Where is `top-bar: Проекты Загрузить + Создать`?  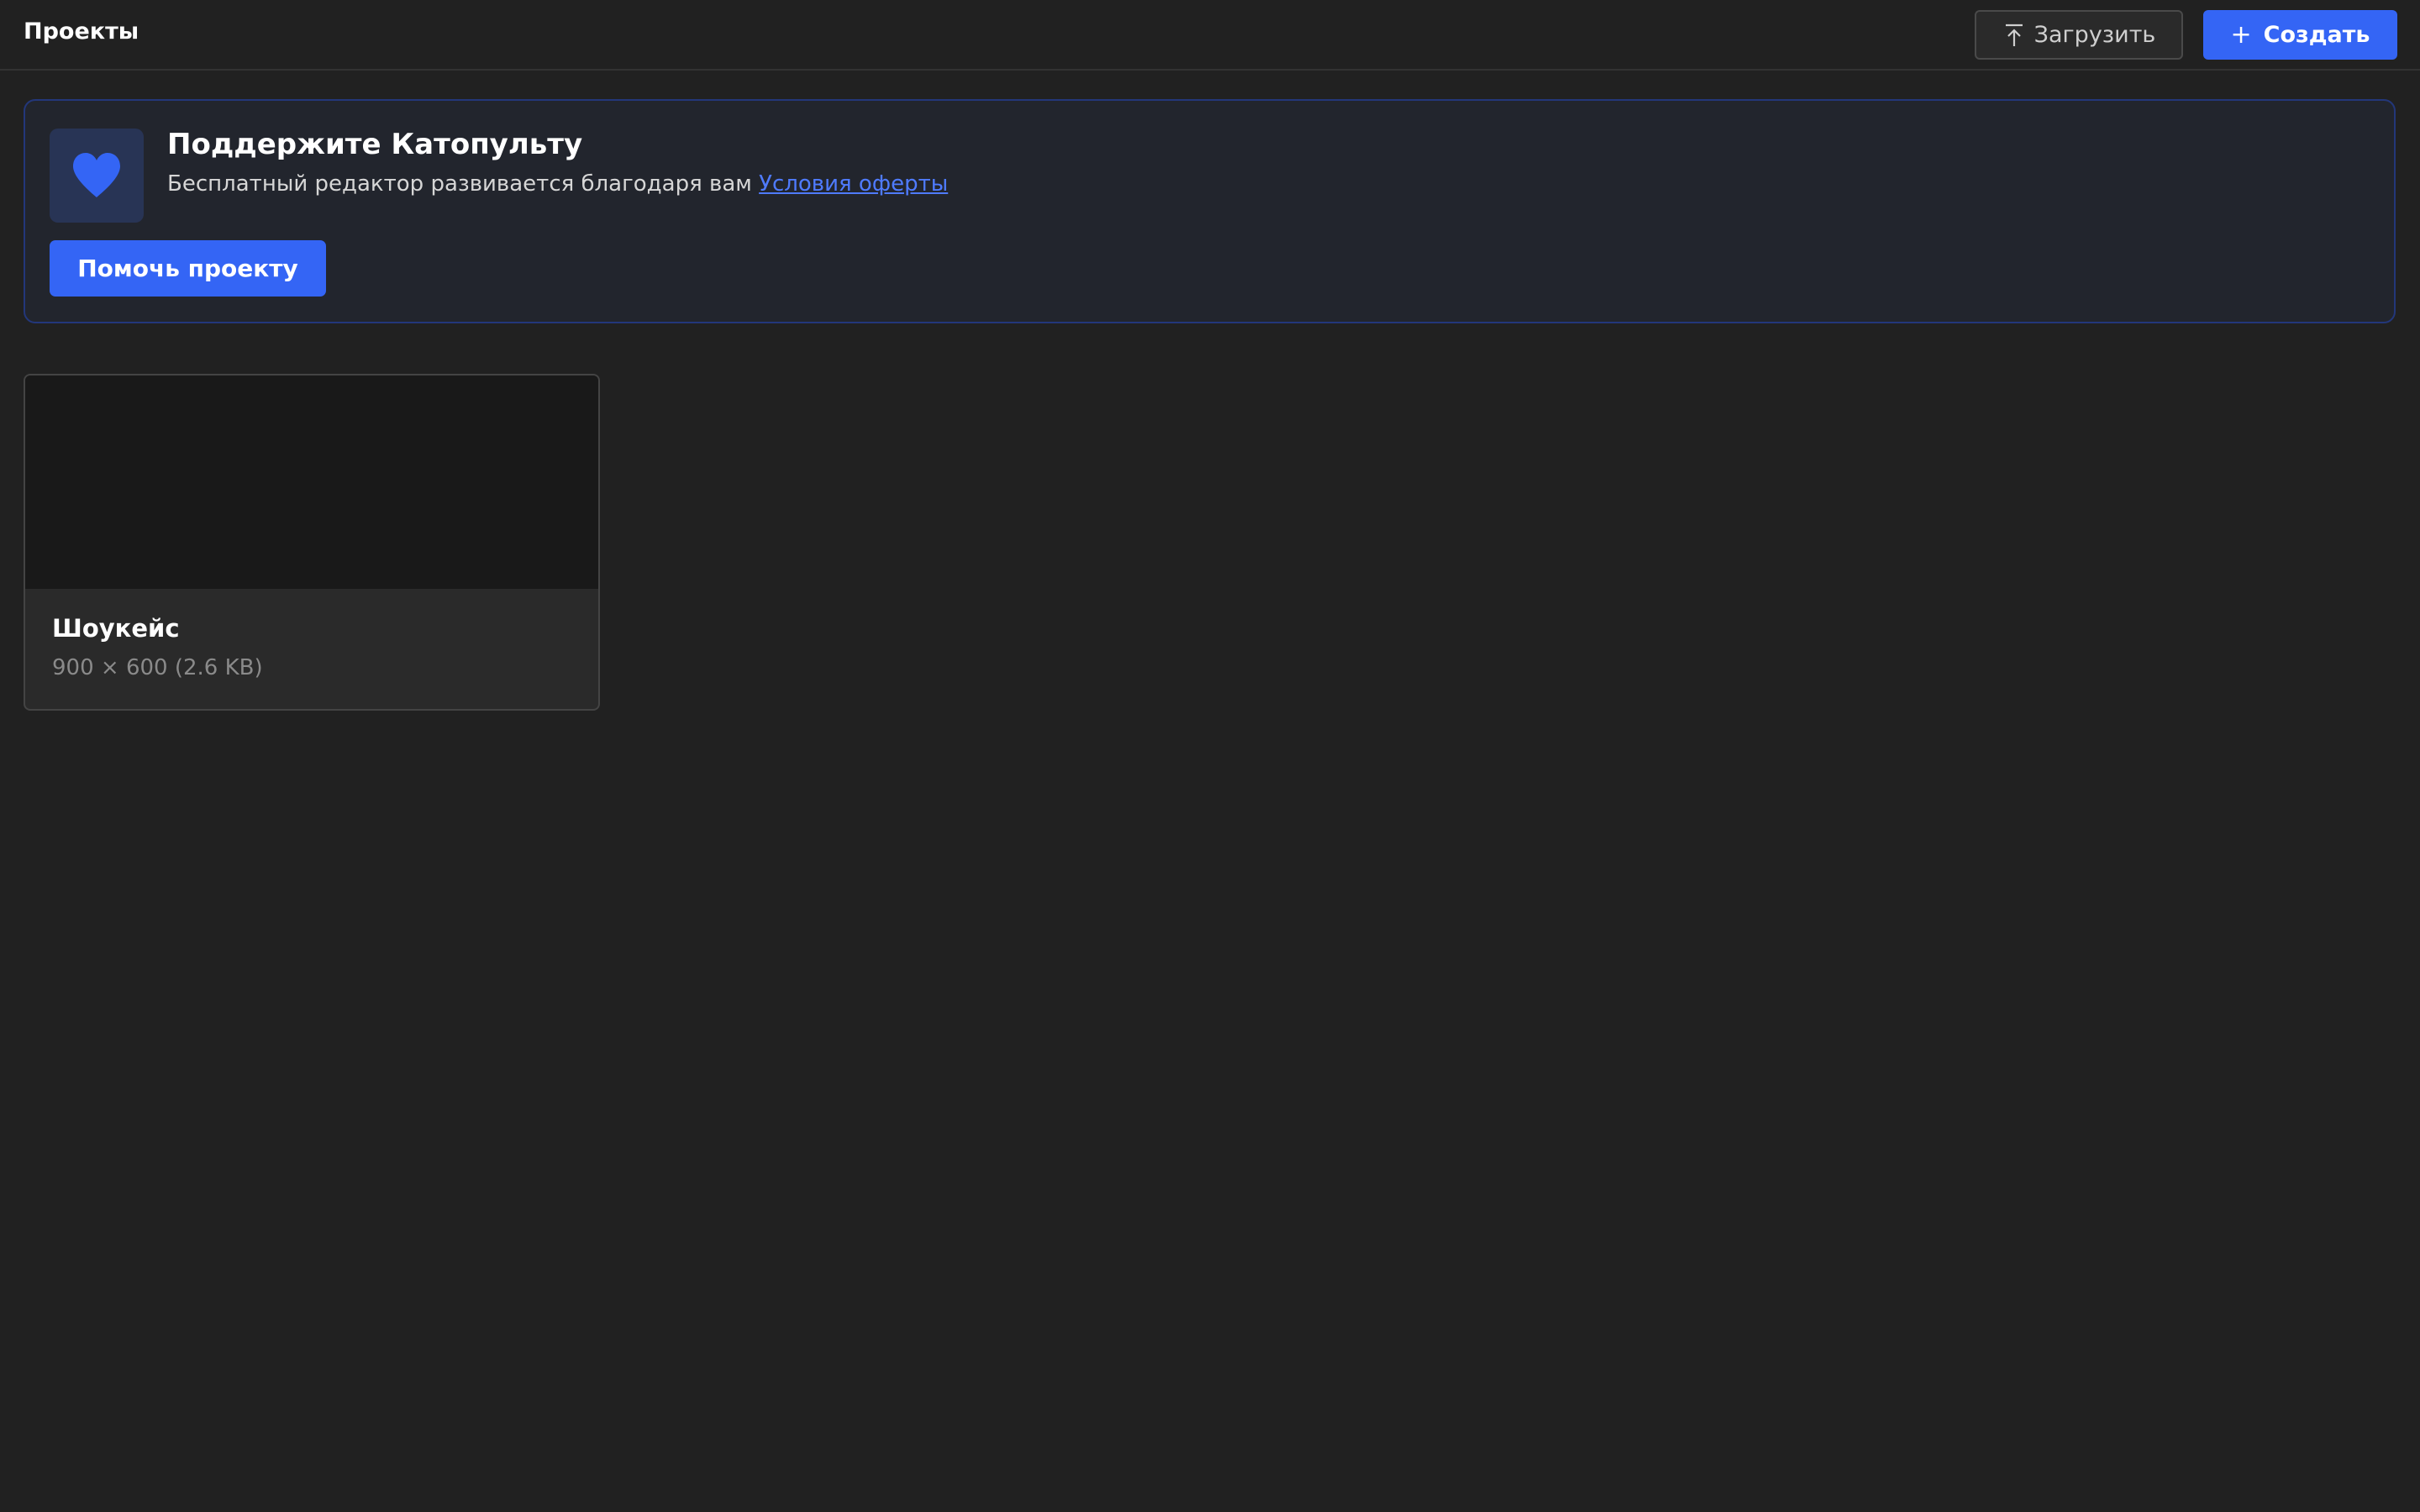
top-bar: Проекты Загрузить + Создать is located at coordinates (1210, 35).